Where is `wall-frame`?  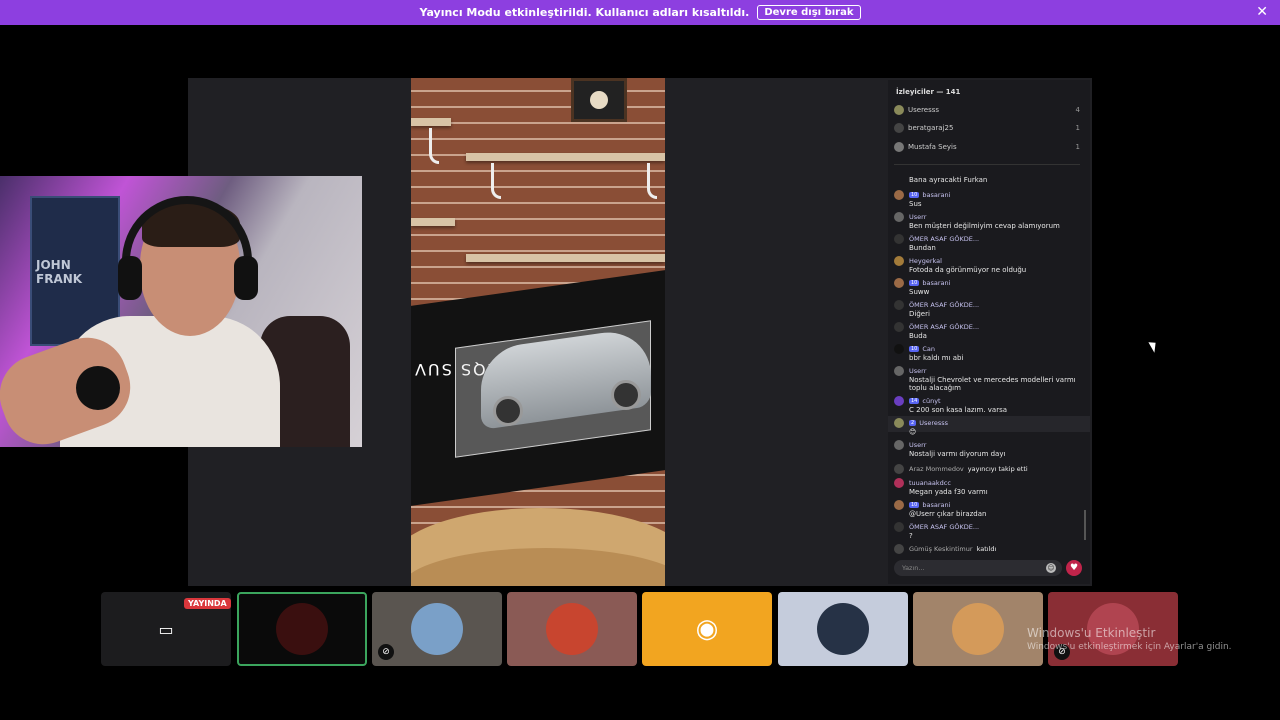 wall-frame is located at coordinates (599, 100).